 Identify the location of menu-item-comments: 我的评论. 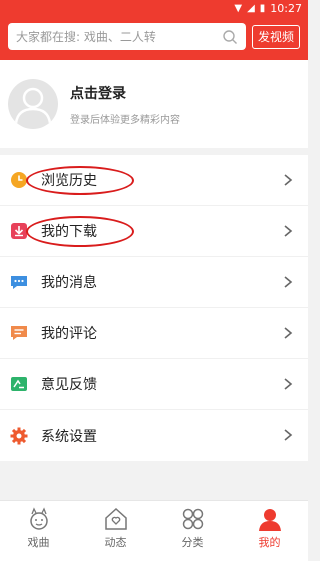
(154, 333).